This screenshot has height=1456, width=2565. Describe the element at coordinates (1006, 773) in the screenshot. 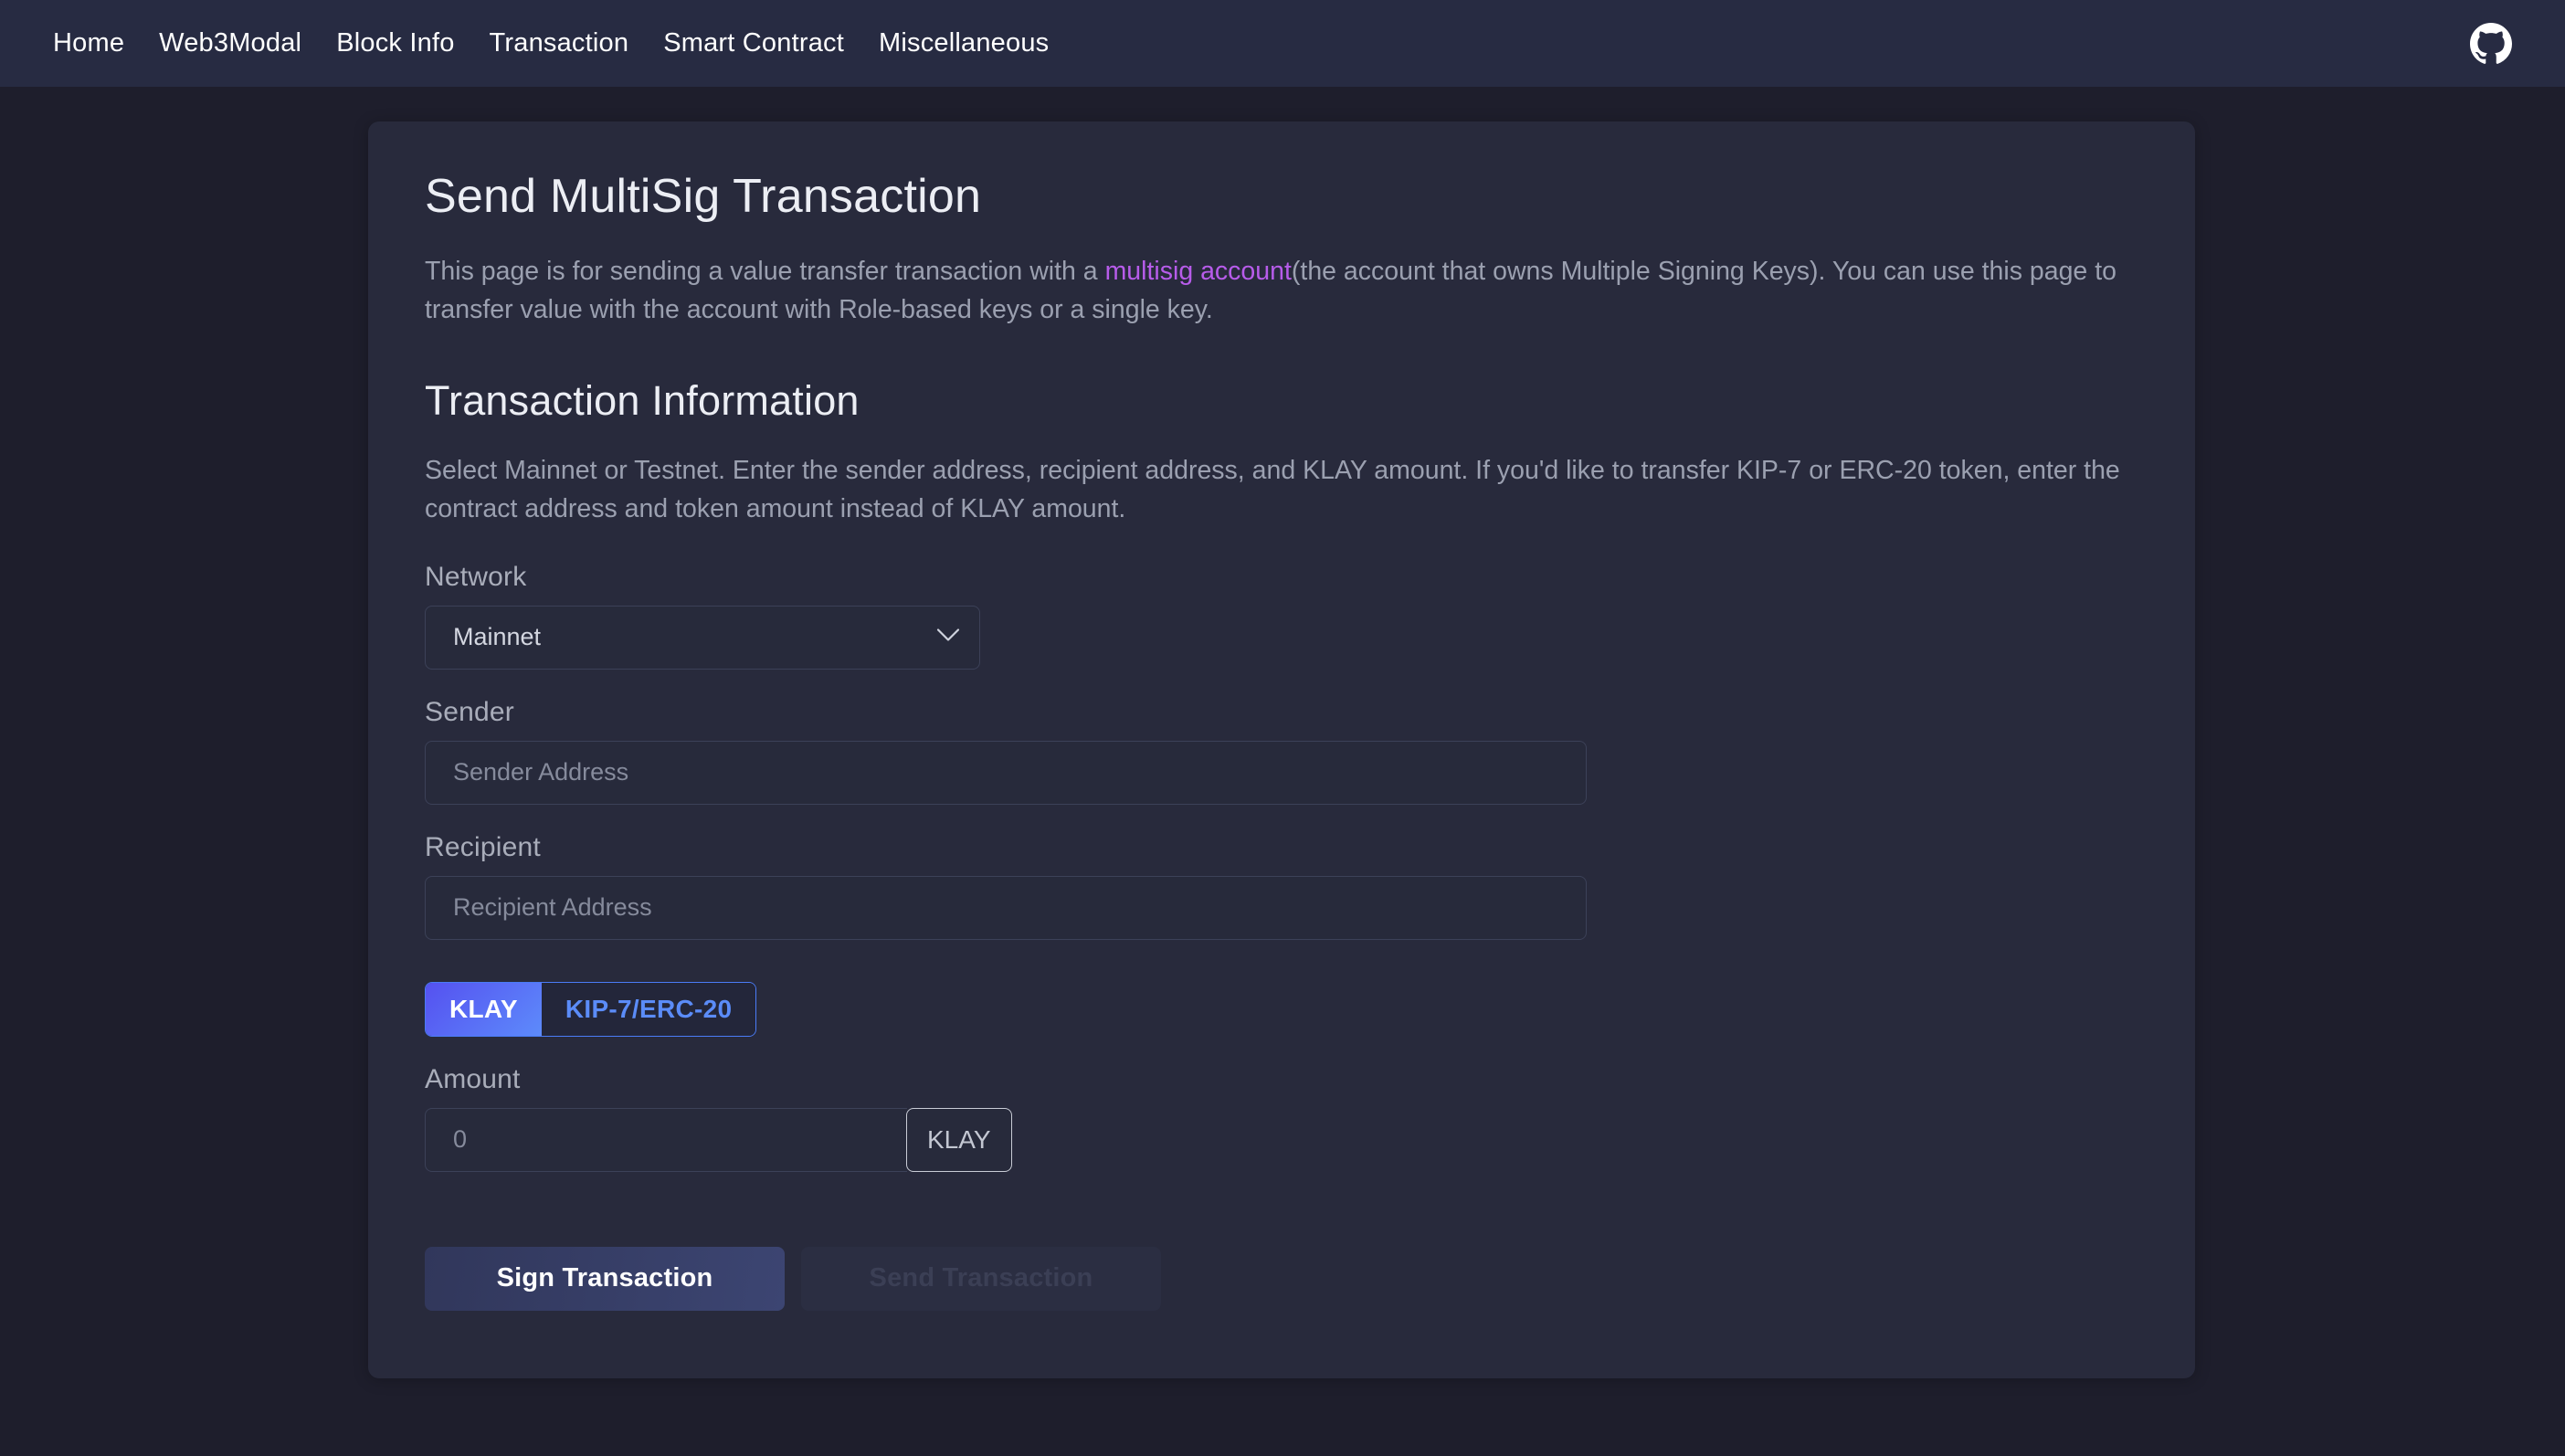

I see `sender-address-input` at that location.